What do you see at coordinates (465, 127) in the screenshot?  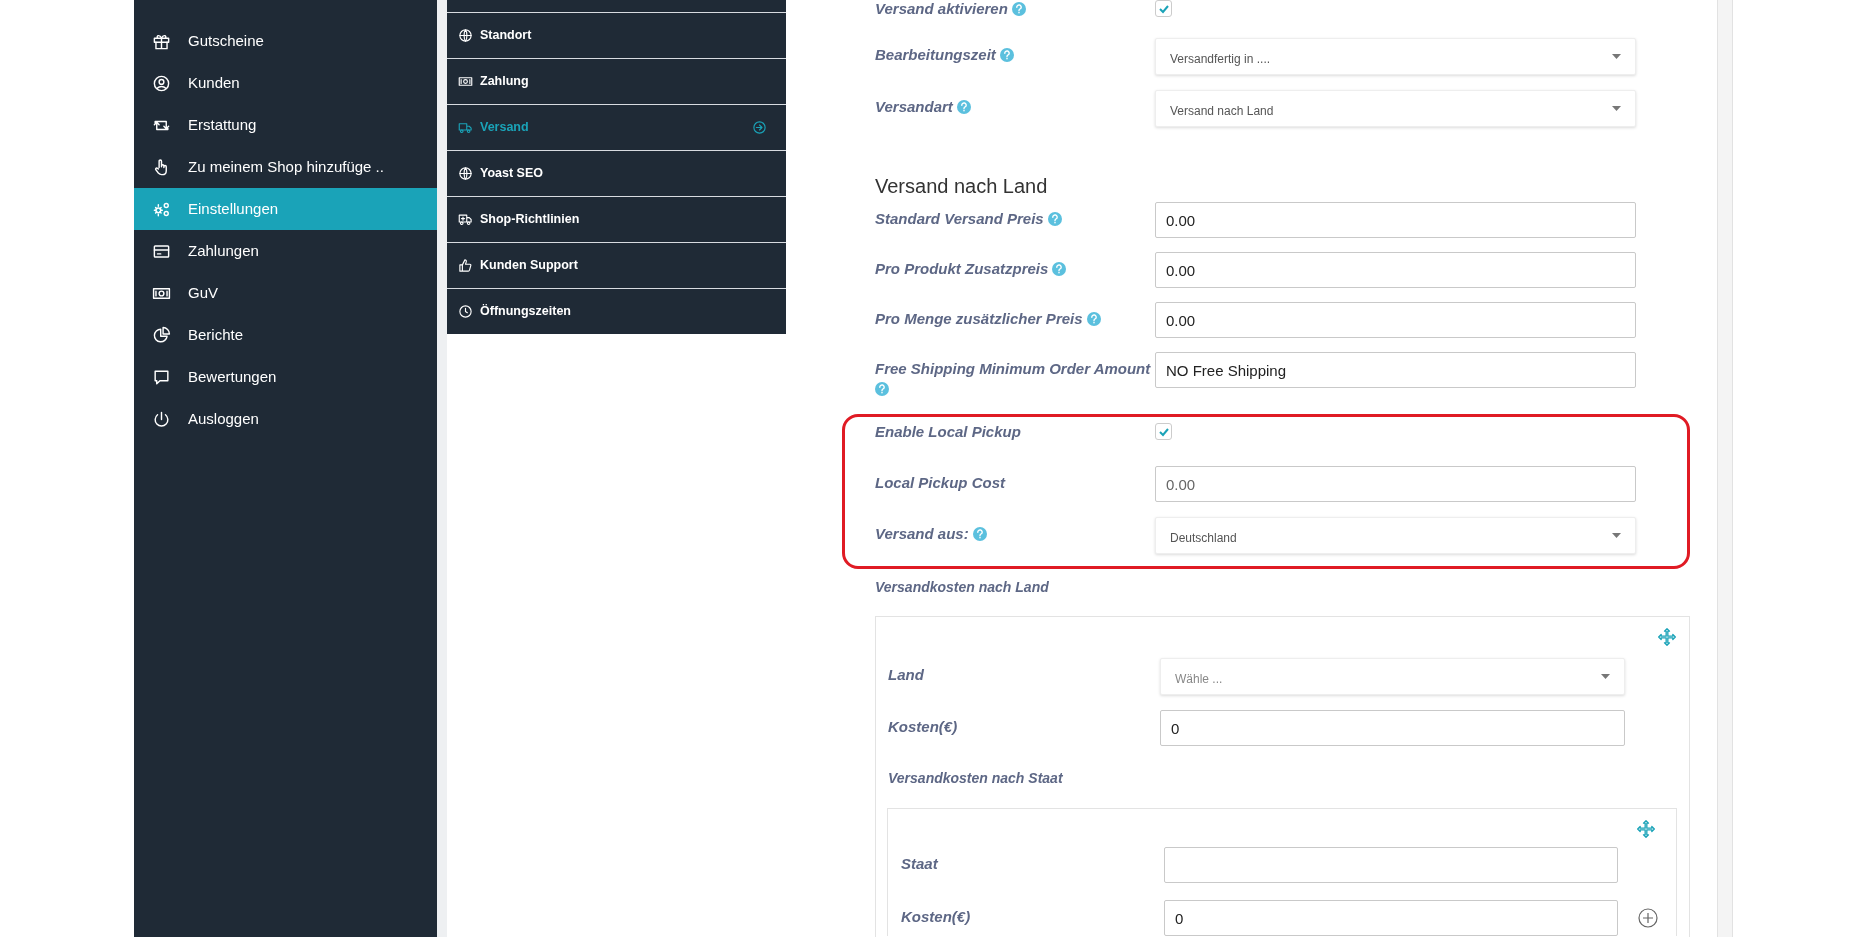 I see `truck-icon` at bounding box center [465, 127].